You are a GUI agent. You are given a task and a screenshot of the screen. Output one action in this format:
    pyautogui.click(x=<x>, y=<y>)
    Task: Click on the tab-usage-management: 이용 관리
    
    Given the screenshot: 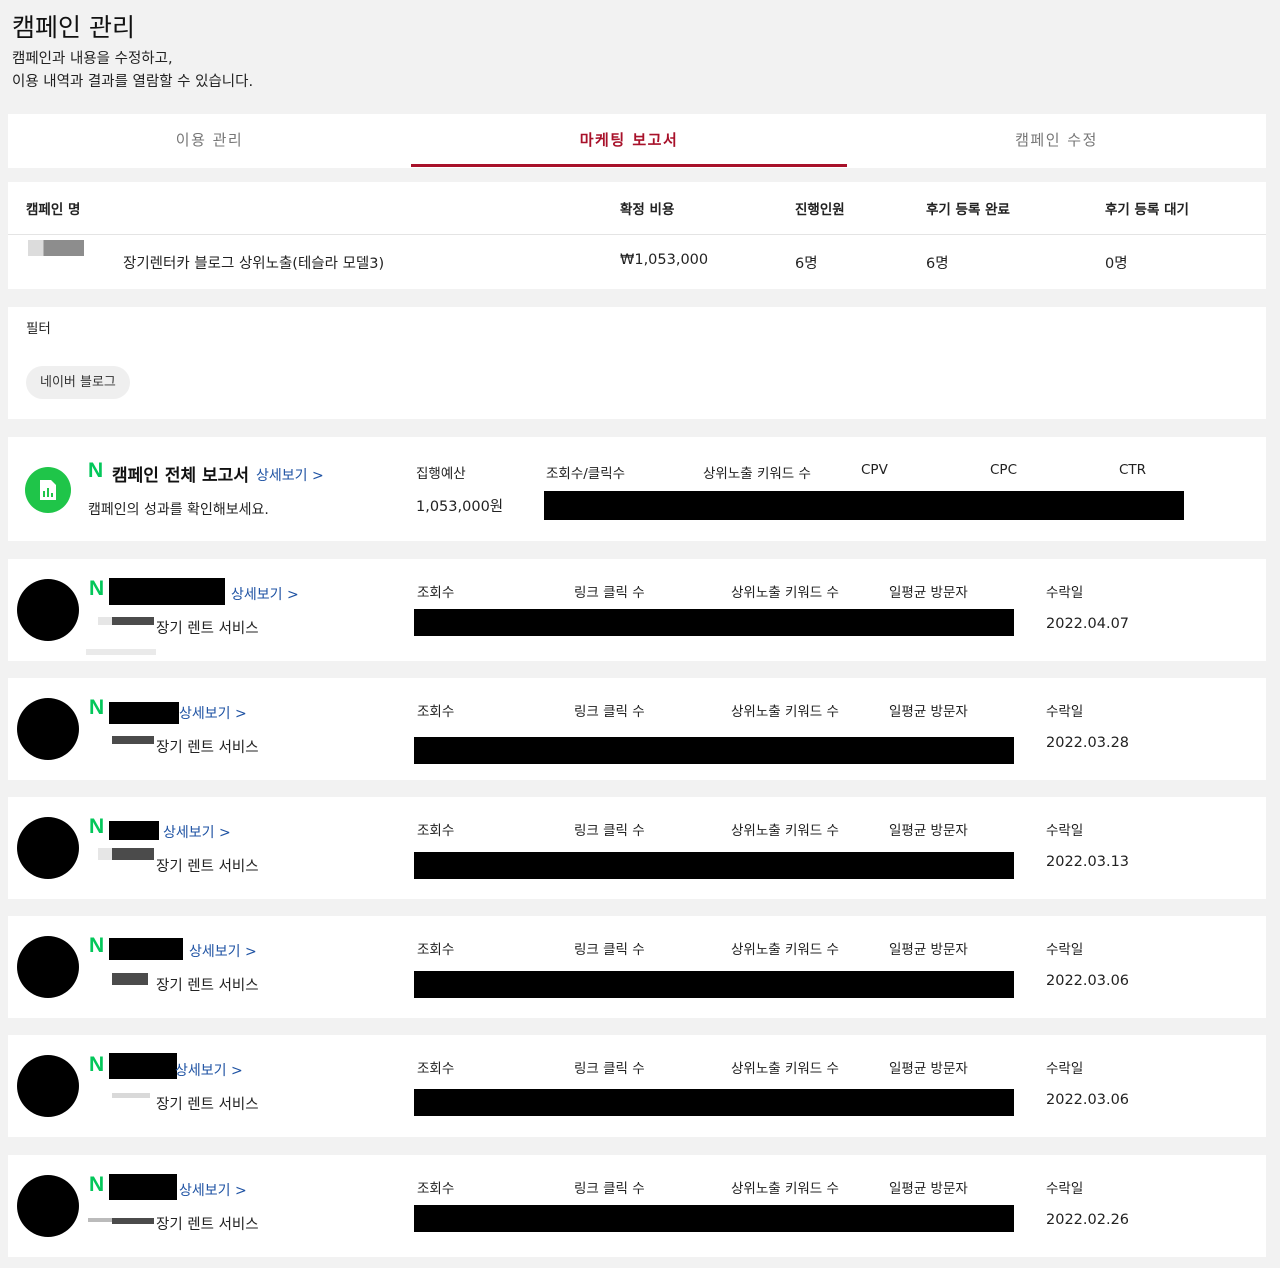 What is the action you would take?
    pyautogui.click(x=209, y=141)
    